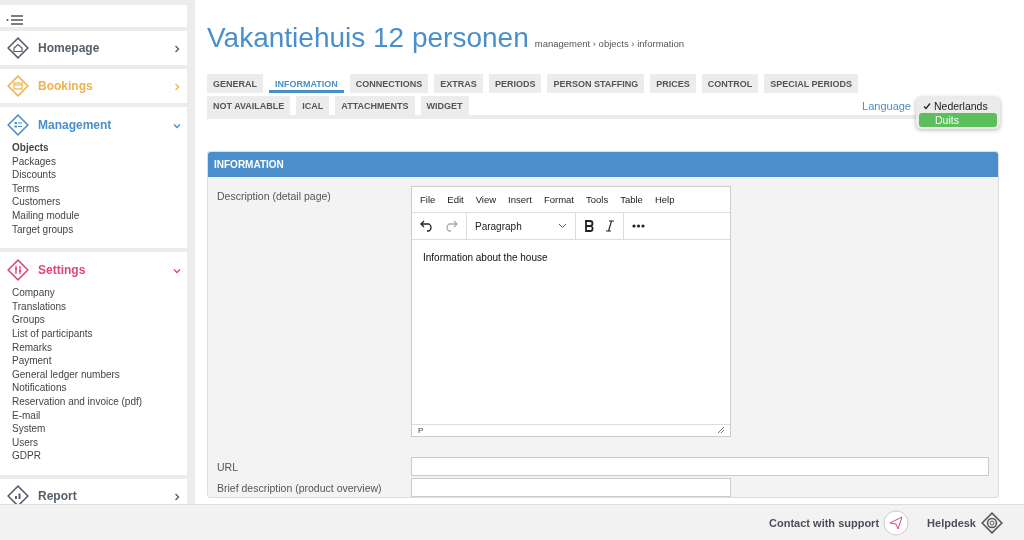 This screenshot has height=540, width=1024. I want to click on sidebar-item: Translations, so click(93, 306).